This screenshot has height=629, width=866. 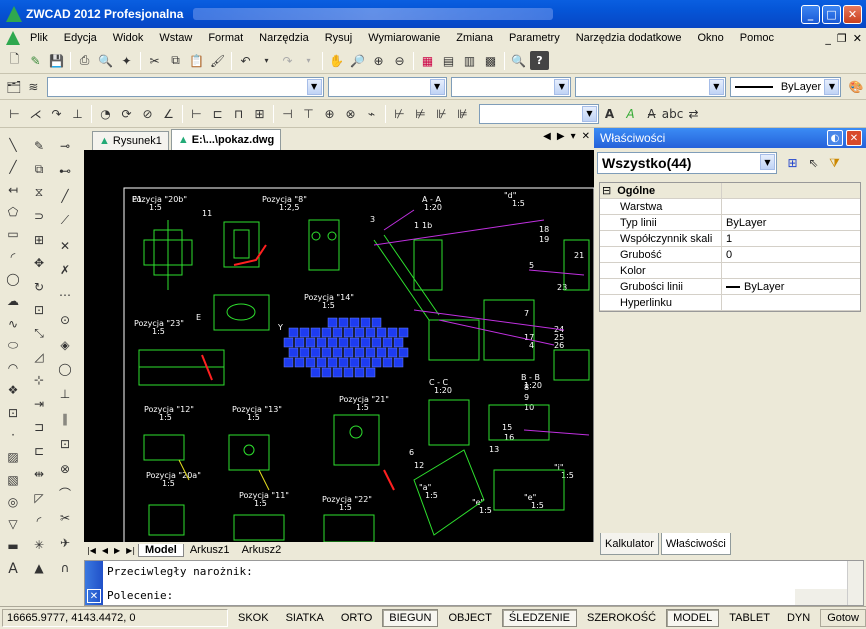 What do you see at coordinates (56, 60) in the screenshot?
I see `save-icon: 💾` at bounding box center [56, 60].